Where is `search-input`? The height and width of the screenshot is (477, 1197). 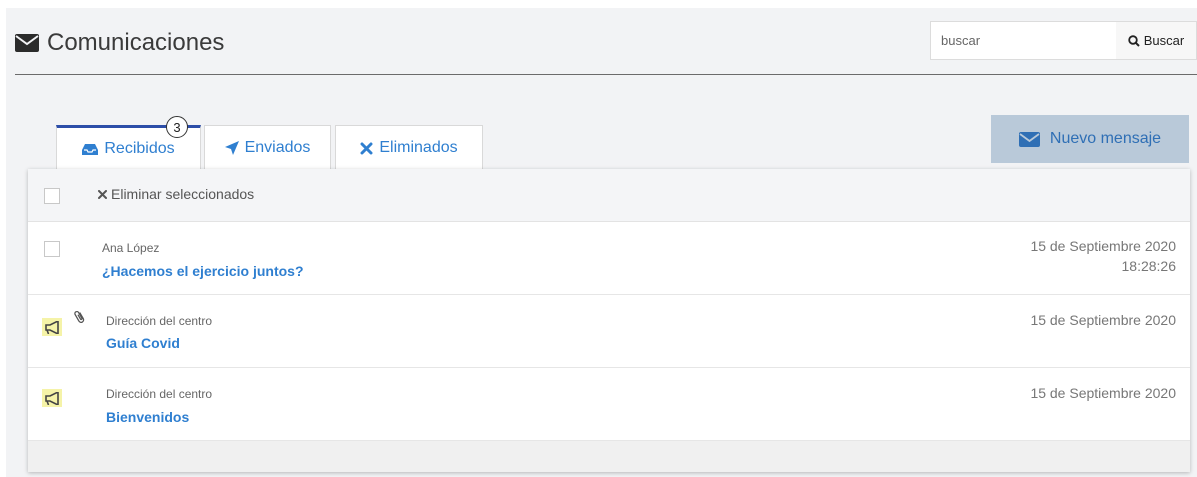
search-input is located at coordinates (1023, 40).